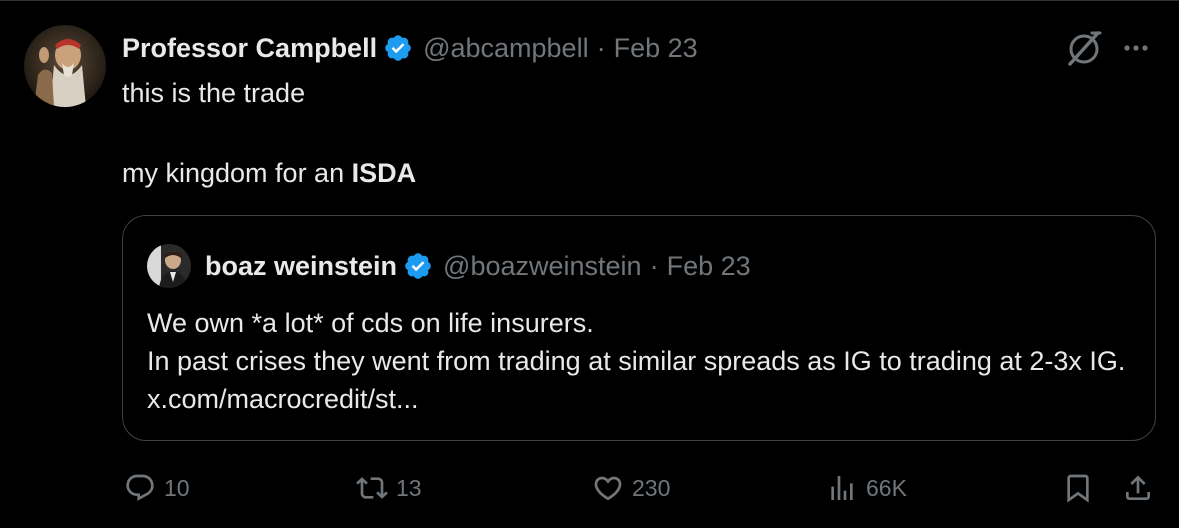 This screenshot has width=1179, height=528. Describe the element at coordinates (656, 48) in the screenshot. I see `tweet-date: Feb 23` at that location.